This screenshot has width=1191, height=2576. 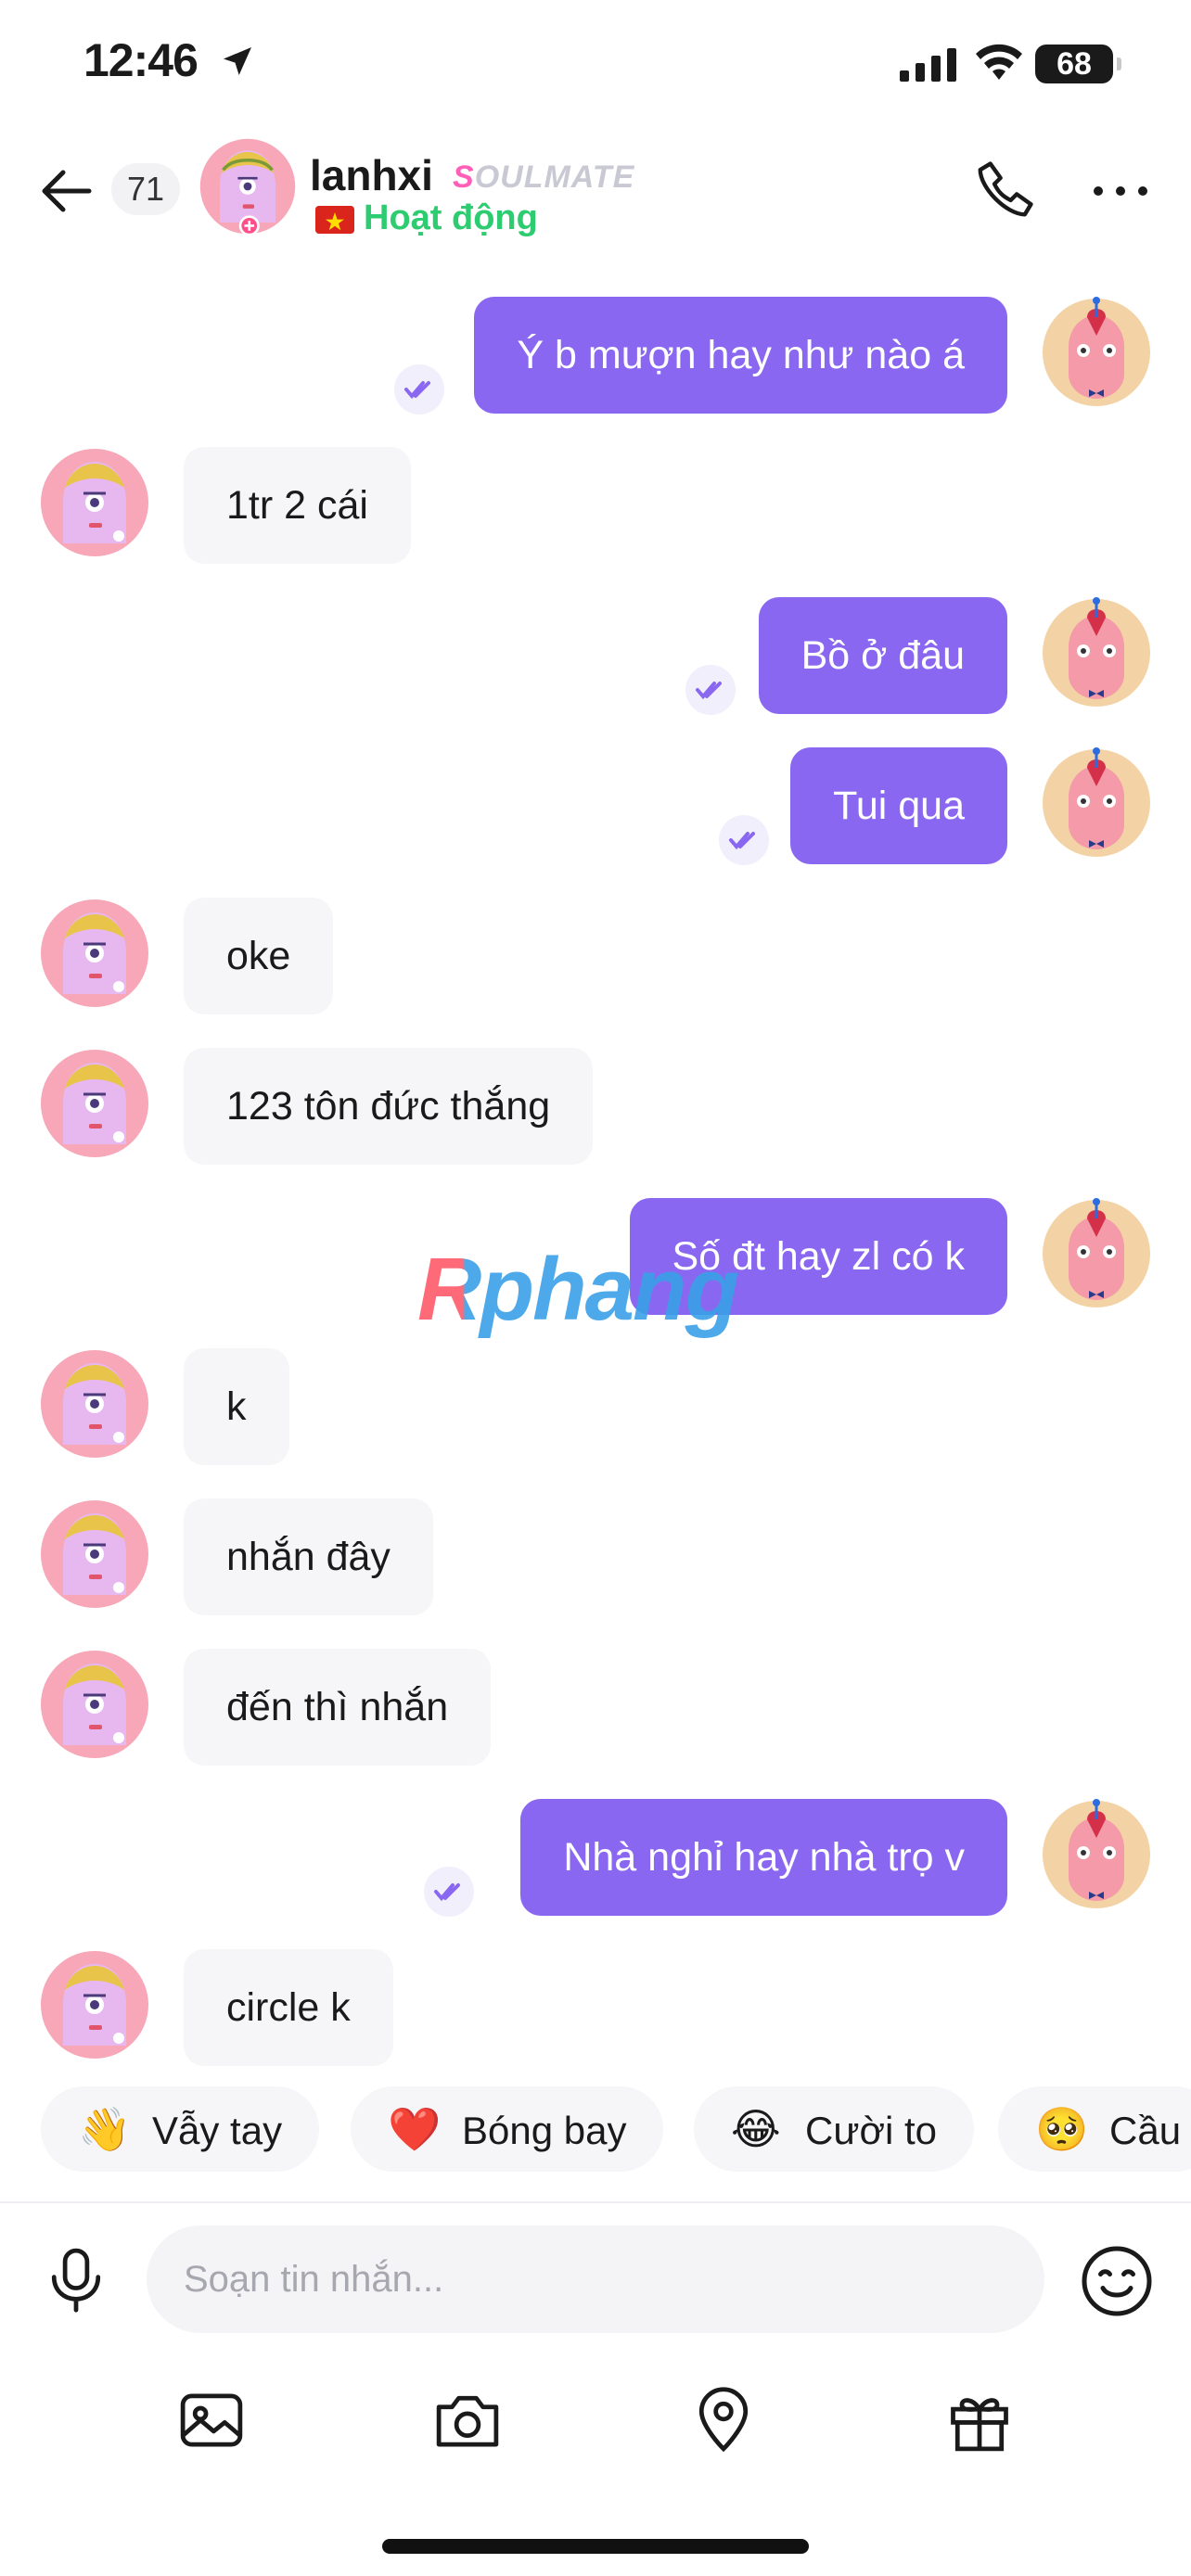 What do you see at coordinates (595, 806) in the screenshot?
I see `message-row-outgoing: Tui qua` at bounding box center [595, 806].